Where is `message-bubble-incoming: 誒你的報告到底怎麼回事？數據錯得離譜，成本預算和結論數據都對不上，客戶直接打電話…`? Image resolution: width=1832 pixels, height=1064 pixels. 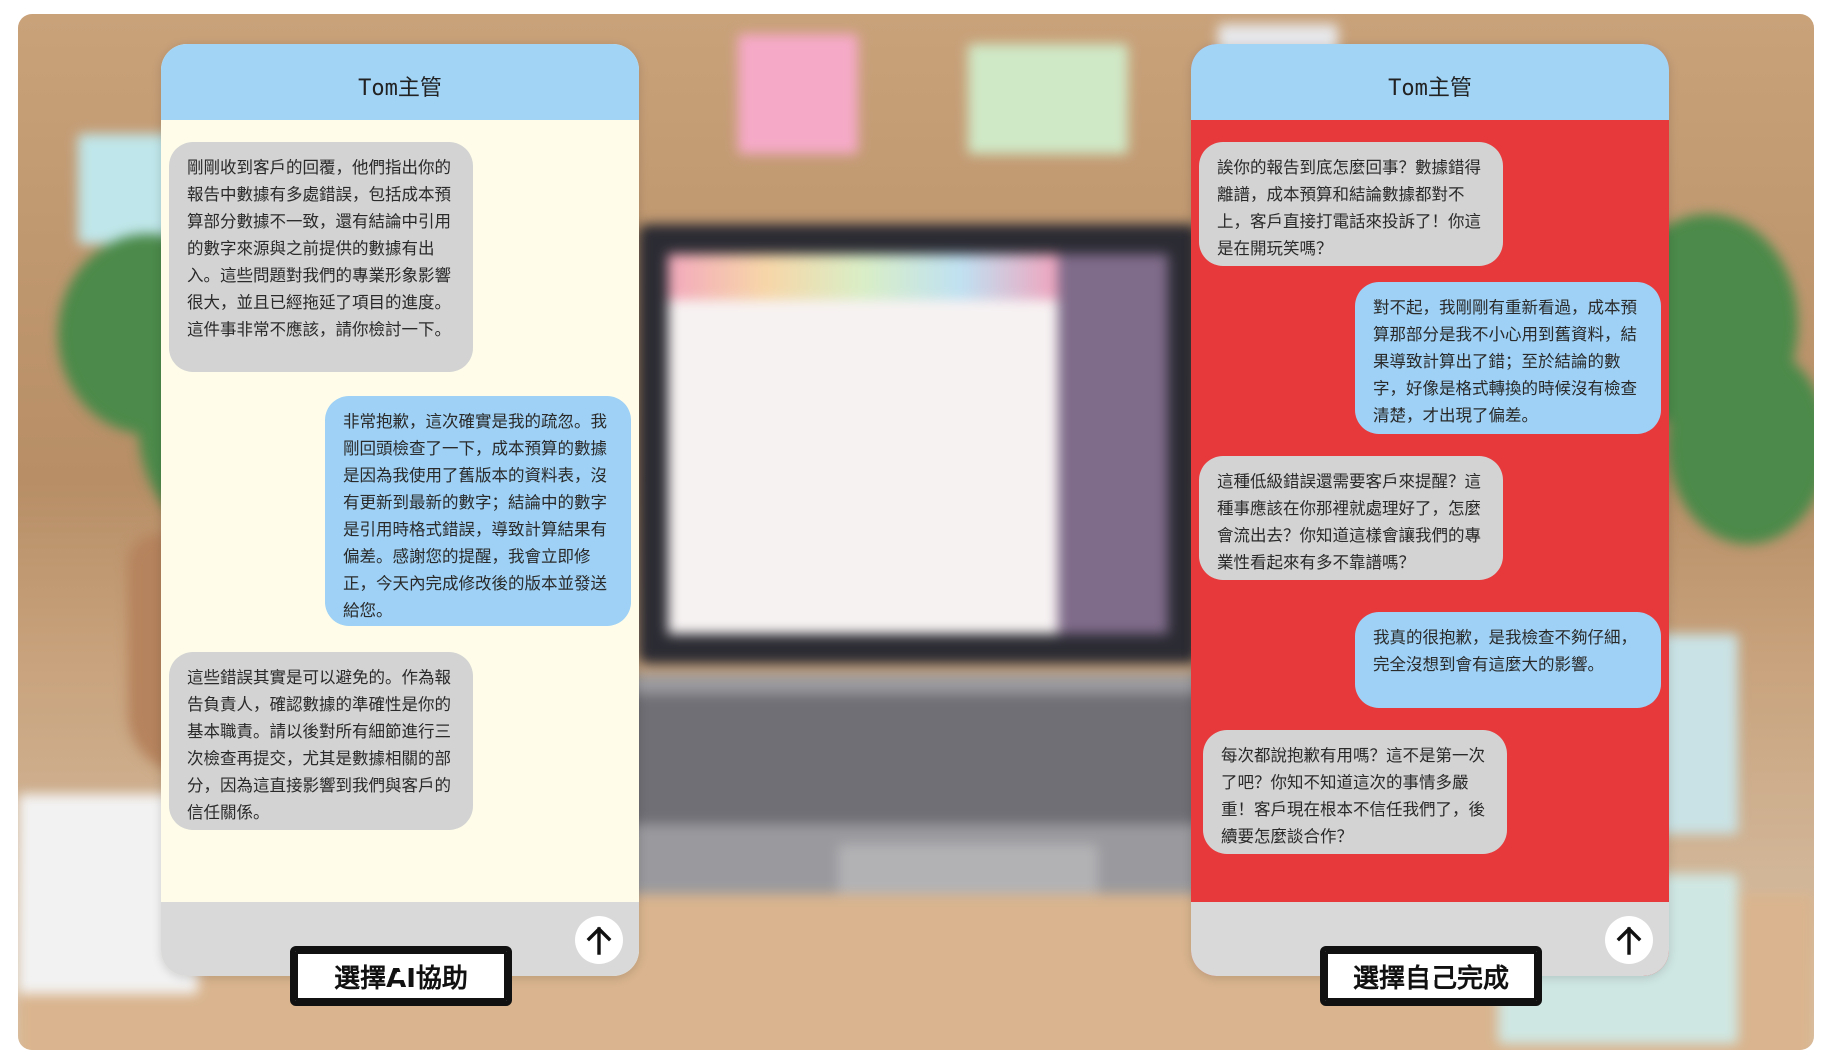 message-bubble-incoming: 誒你的報告到底怎麼回事？數據錯得離譜，成本預算和結論數據都對不上，客戶直接打電話… is located at coordinates (1351, 204).